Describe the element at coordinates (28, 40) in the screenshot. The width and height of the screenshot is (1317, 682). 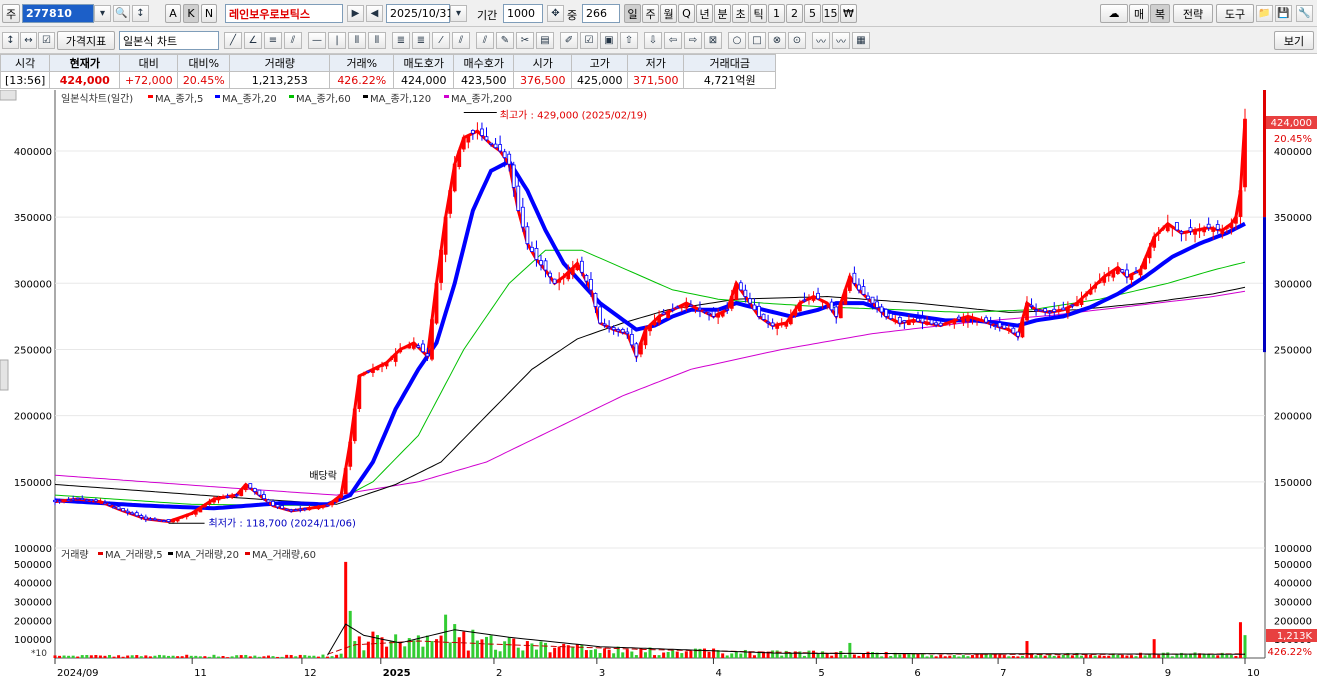
I see `horizontal-arrows-icon: ↔` at that location.